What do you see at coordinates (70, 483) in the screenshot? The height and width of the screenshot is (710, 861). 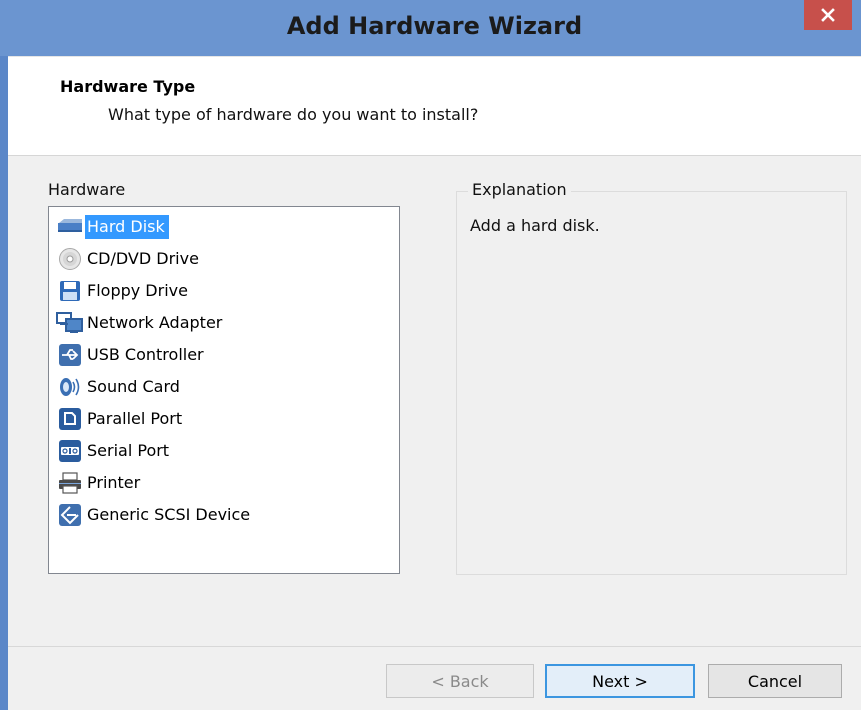 I see `printer-icon` at bounding box center [70, 483].